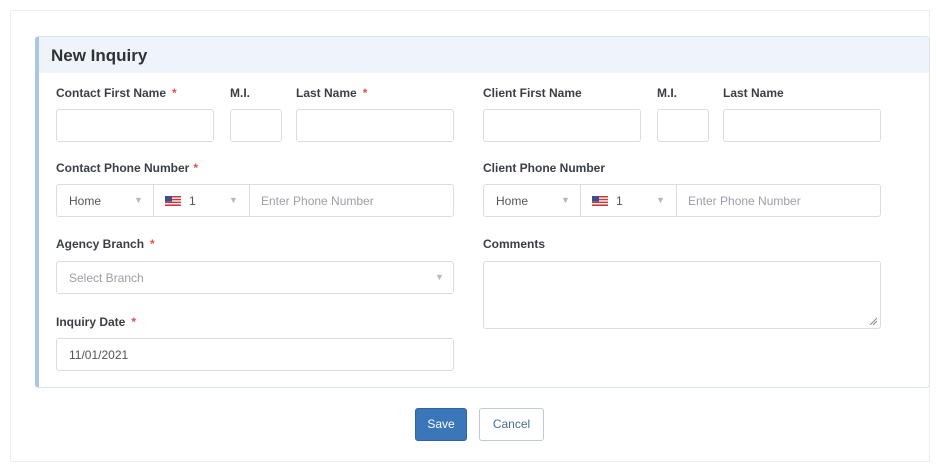 This screenshot has width=936, height=466. Describe the element at coordinates (628, 200) in the screenshot. I see `client-country-code-select: 1 ▼` at that location.